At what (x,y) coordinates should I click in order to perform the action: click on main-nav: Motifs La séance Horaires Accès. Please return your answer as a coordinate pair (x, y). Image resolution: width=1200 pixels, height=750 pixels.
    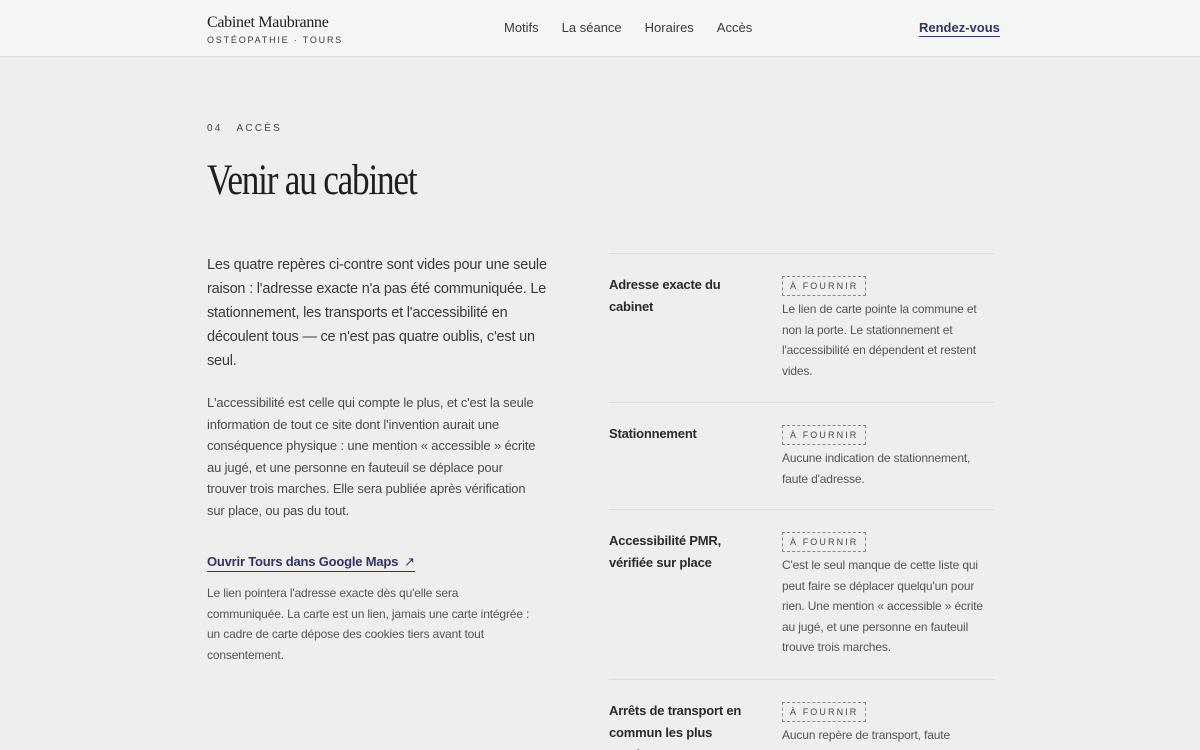
    Looking at the image, I should click on (628, 27).